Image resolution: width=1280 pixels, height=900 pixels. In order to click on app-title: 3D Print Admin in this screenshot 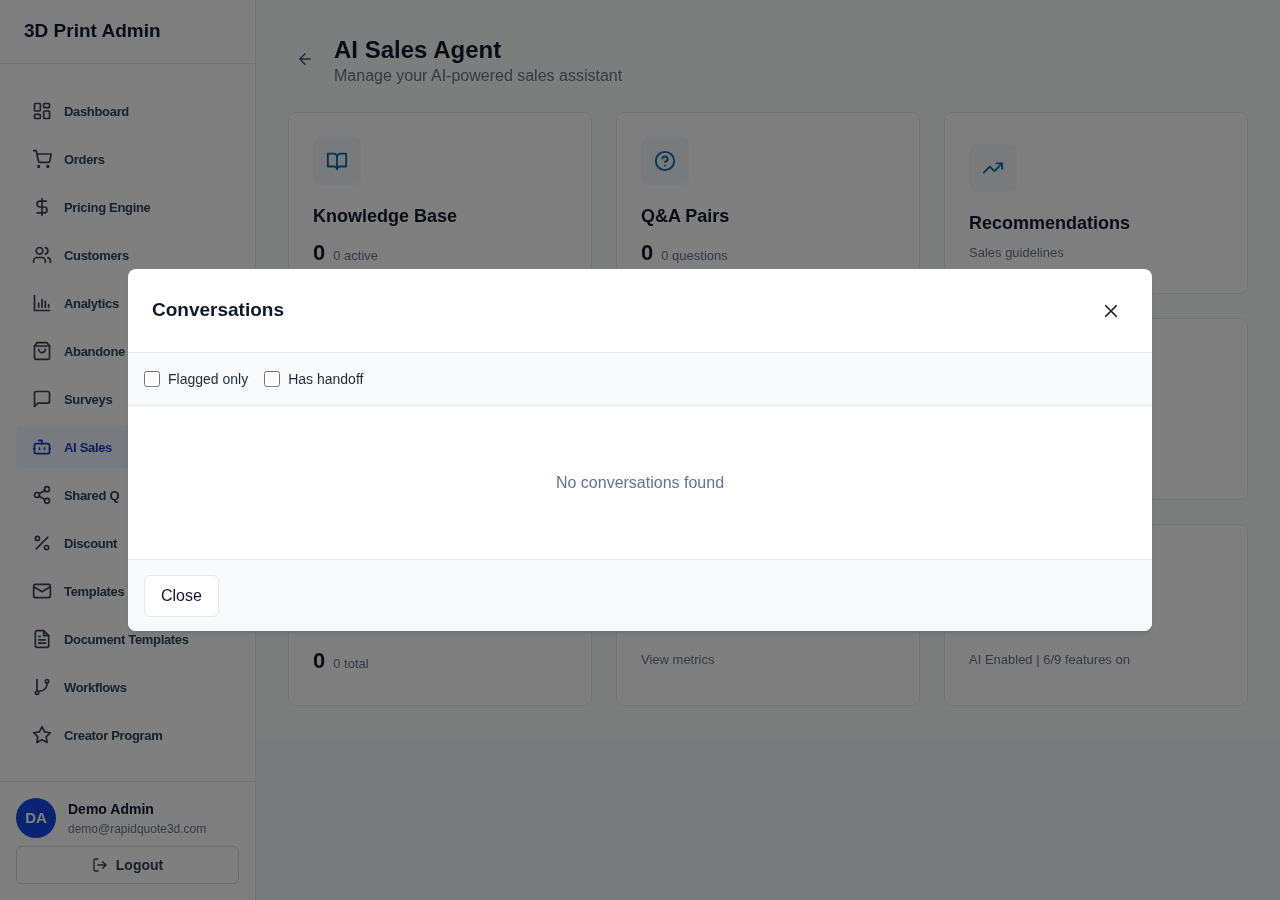, I will do `click(92, 31)`.